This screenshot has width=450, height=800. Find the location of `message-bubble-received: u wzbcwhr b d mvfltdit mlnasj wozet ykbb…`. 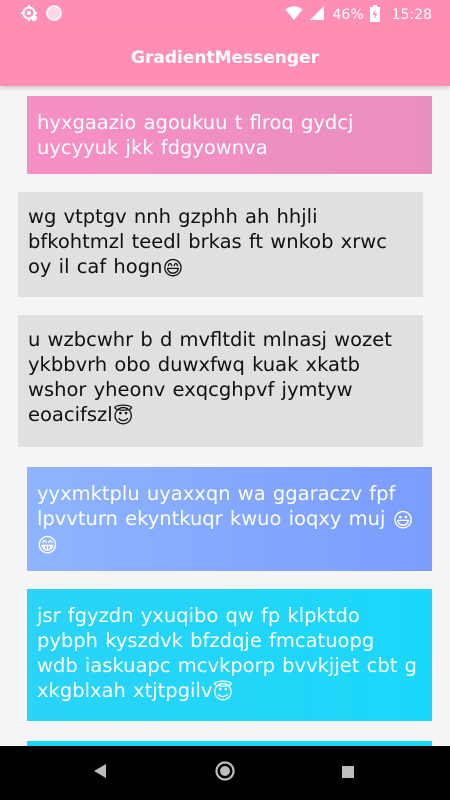

message-bubble-received: u wzbcwhr b d mvfltdit mlnasj wozet ykbb… is located at coordinates (220, 381).